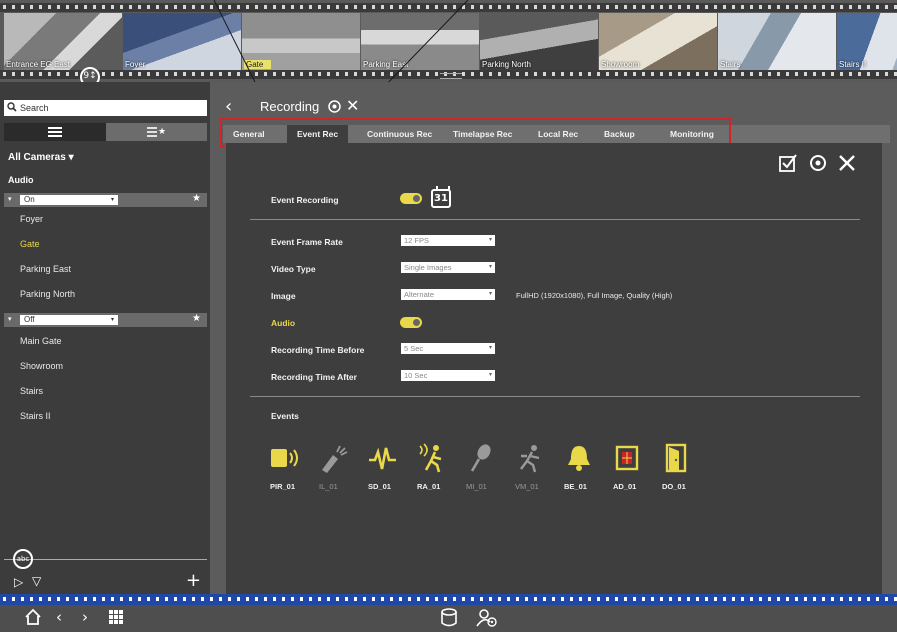 Image resolution: width=897 pixels, height=632 pixels. Describe the element at coordinates (47, 294) in the screenshot. I see `sidebar-item-parking-north: Parking North` at that location.